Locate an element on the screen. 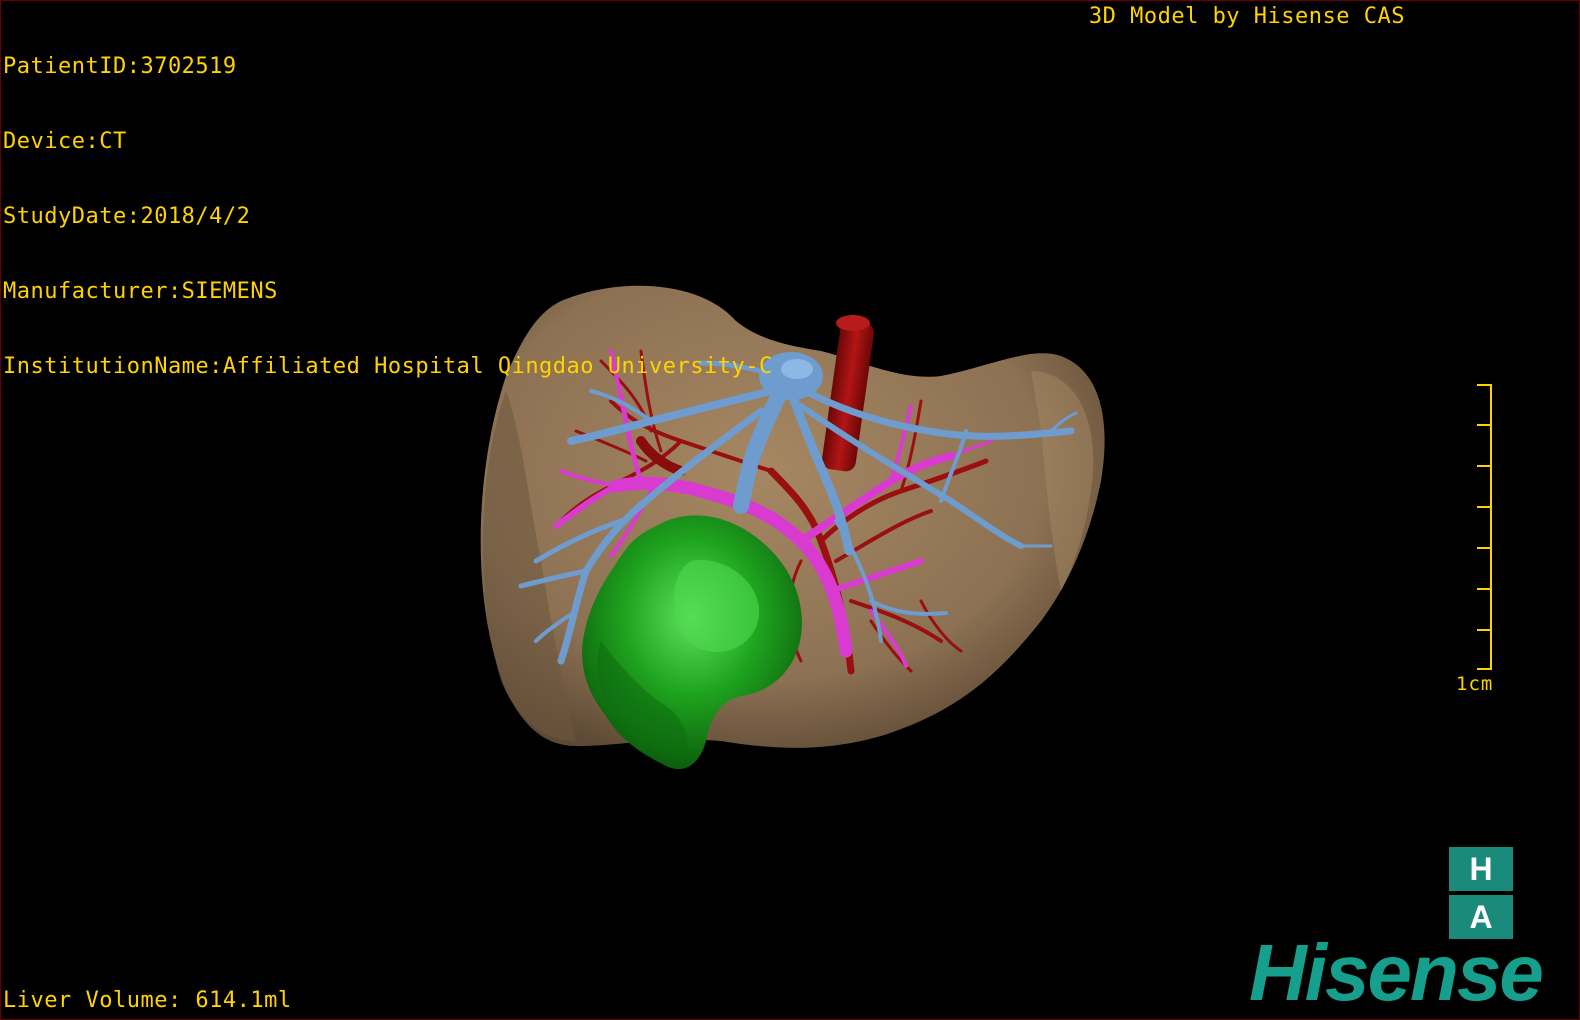  hisense-logo: Hisense is located at coordinates (1396, 972).